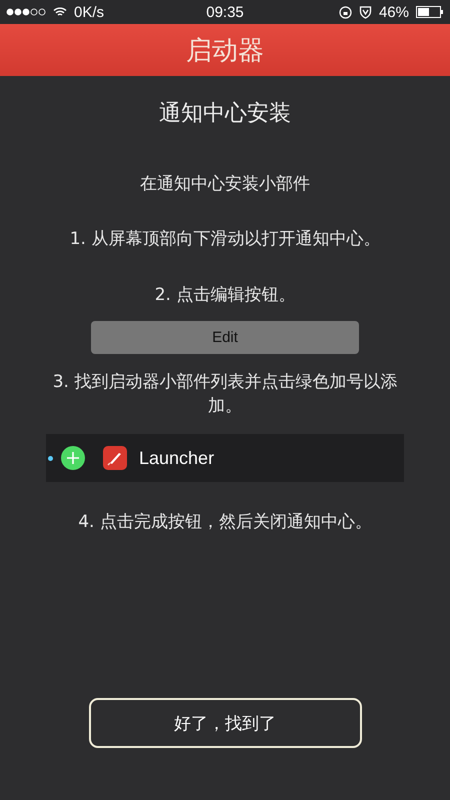 This screenshot has width=450, height=800. I want to click on add-icon, so click(73, 458).